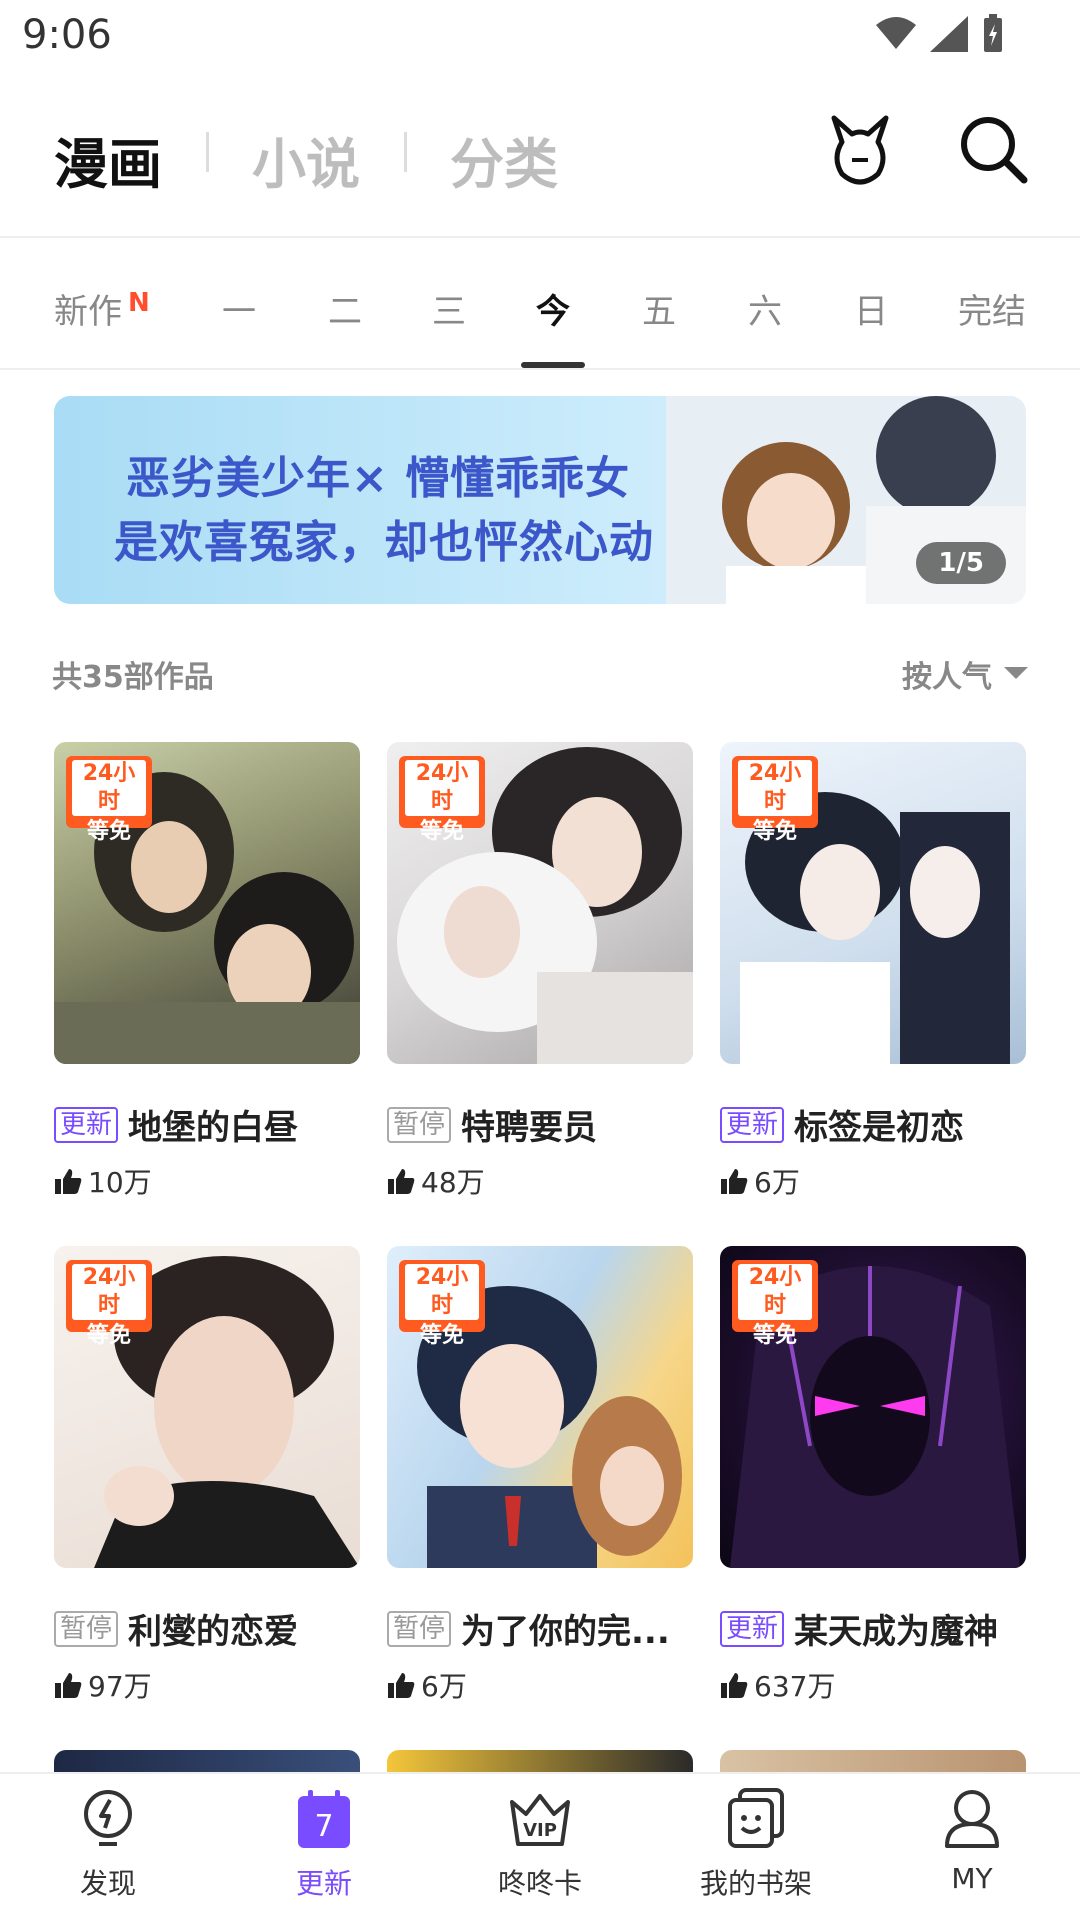  Describe the element at coordinates (449, 308) in the screenshot. I see `day-tab-wed: 三` at that location.